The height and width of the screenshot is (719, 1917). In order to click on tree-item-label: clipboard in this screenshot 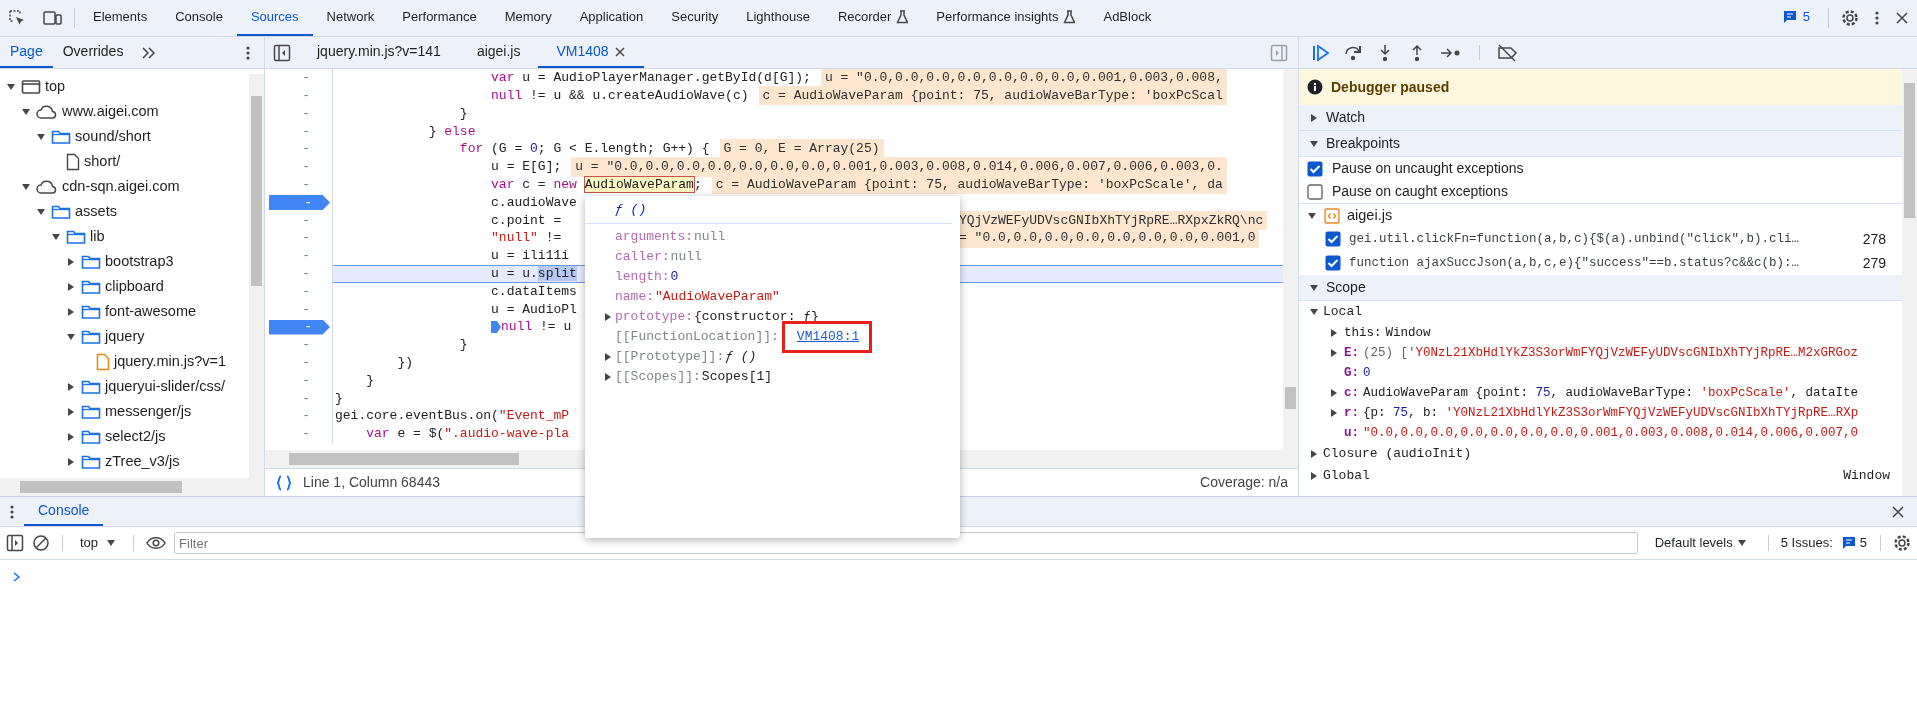, I will do `click(134, 286)`.